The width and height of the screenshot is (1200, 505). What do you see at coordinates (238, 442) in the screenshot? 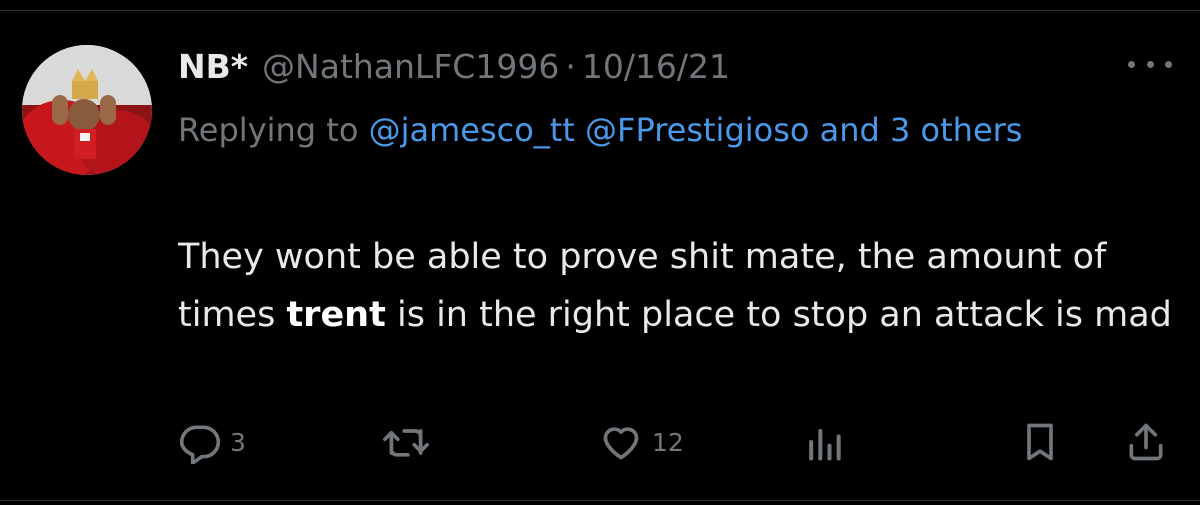
I see `reply-count: 3` at bounding box center [238, 442].